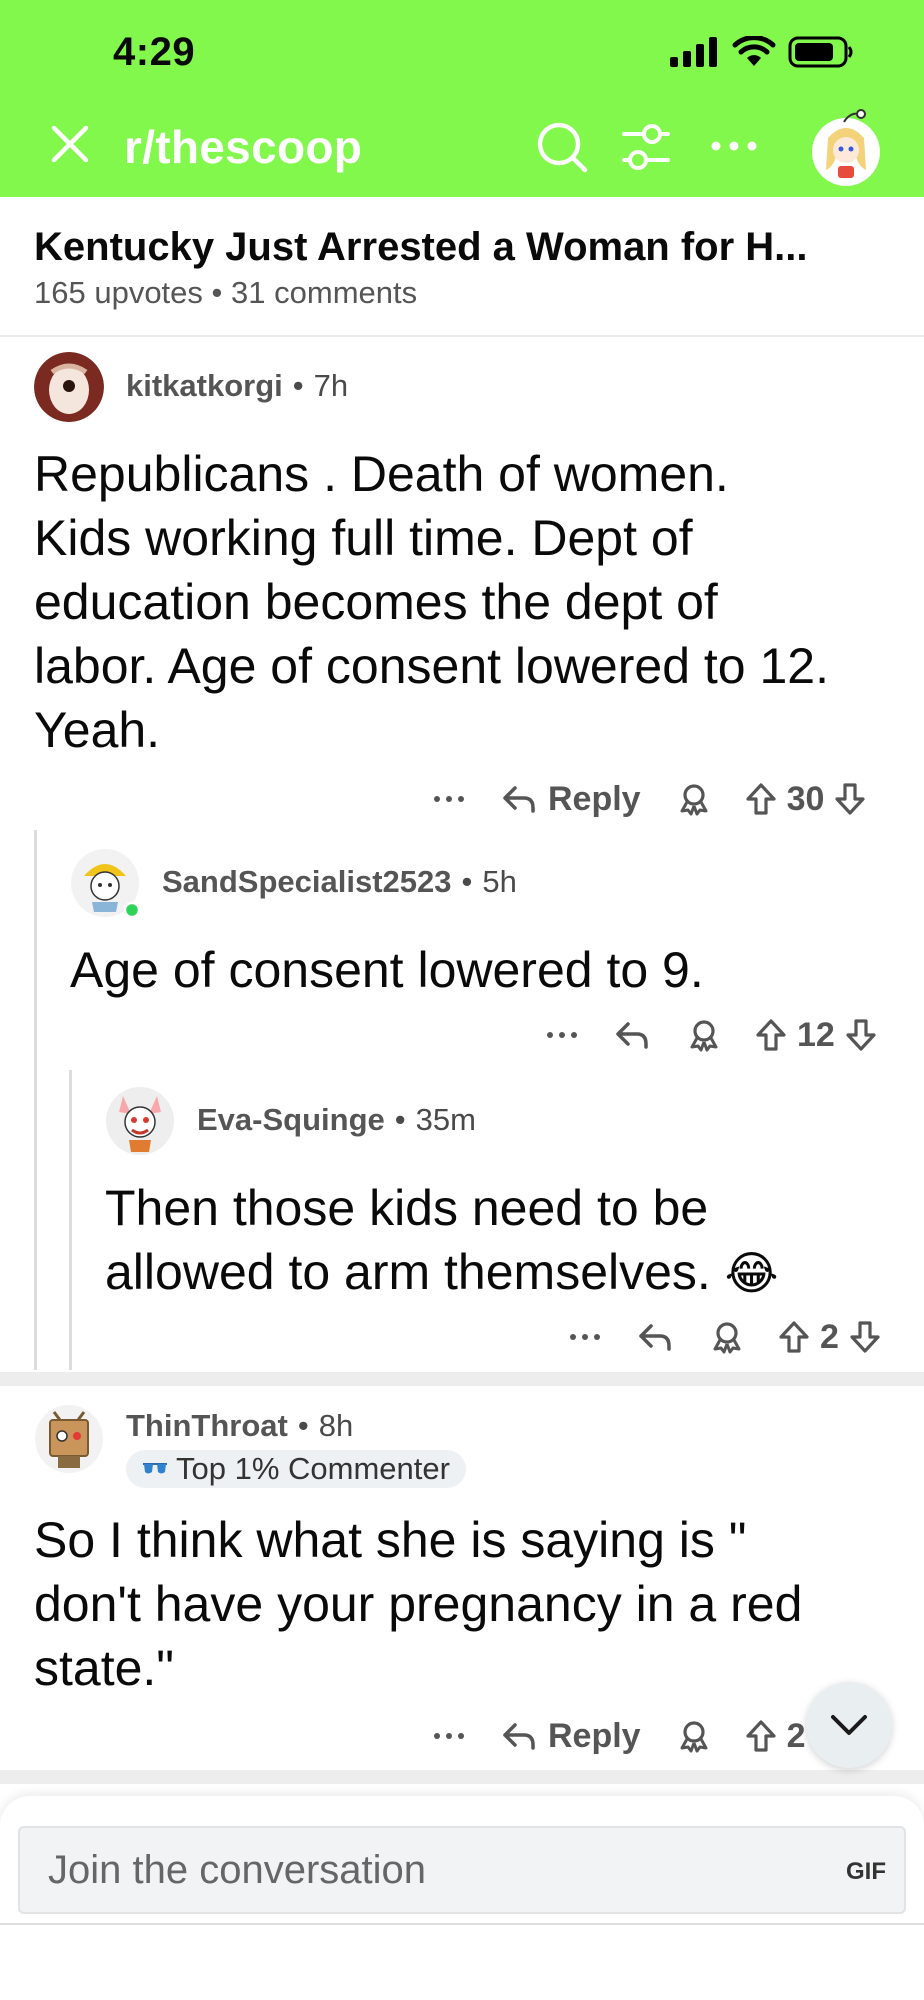 The height and width of the screenshot is (2000, 924). What do you see at coordinates (70, 144) in the screenshot?
I see `close-icon` at bounding box center [70, 144].